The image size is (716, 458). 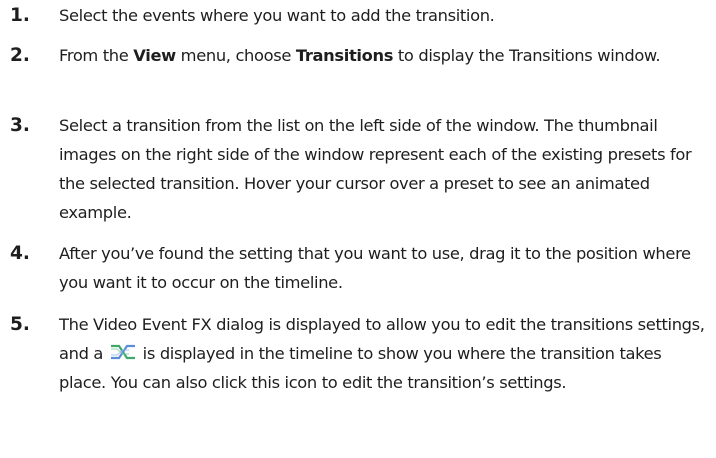 What do you see at coordinates (20, 55) in the screenshot?
I see `step-number: 2.` at bounding box center [20, 55].